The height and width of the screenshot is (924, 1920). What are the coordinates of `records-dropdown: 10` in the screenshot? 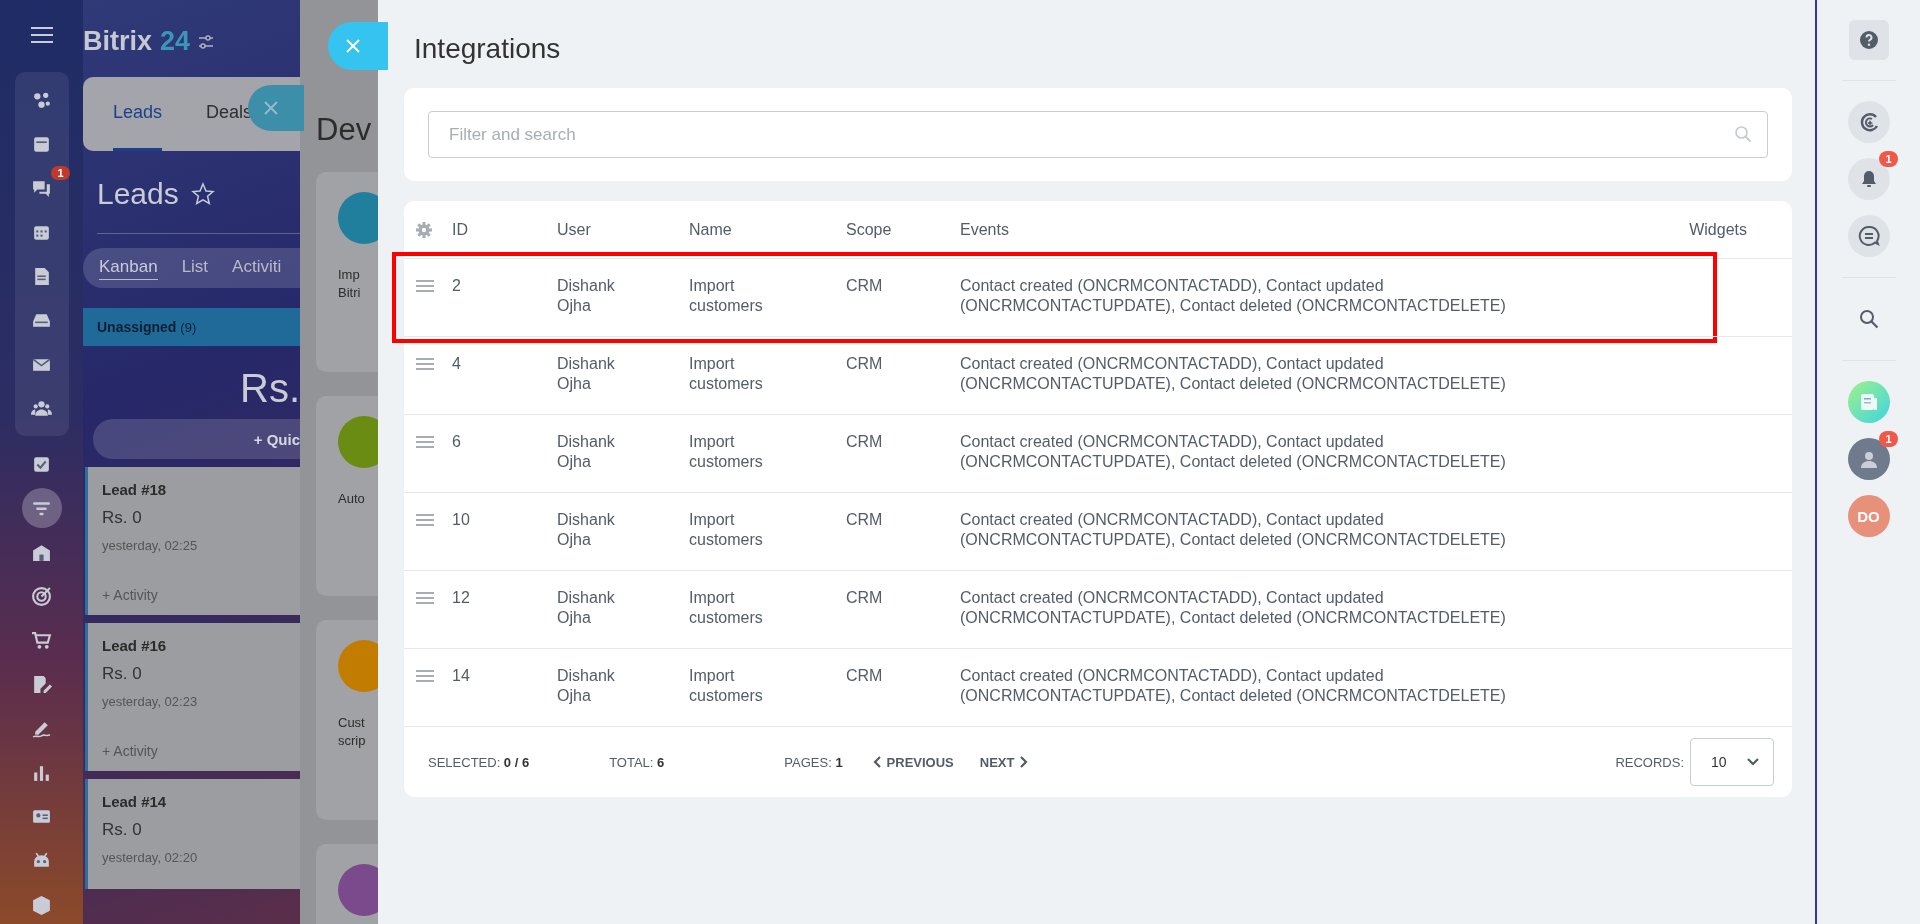 It's located at (1732, 762).